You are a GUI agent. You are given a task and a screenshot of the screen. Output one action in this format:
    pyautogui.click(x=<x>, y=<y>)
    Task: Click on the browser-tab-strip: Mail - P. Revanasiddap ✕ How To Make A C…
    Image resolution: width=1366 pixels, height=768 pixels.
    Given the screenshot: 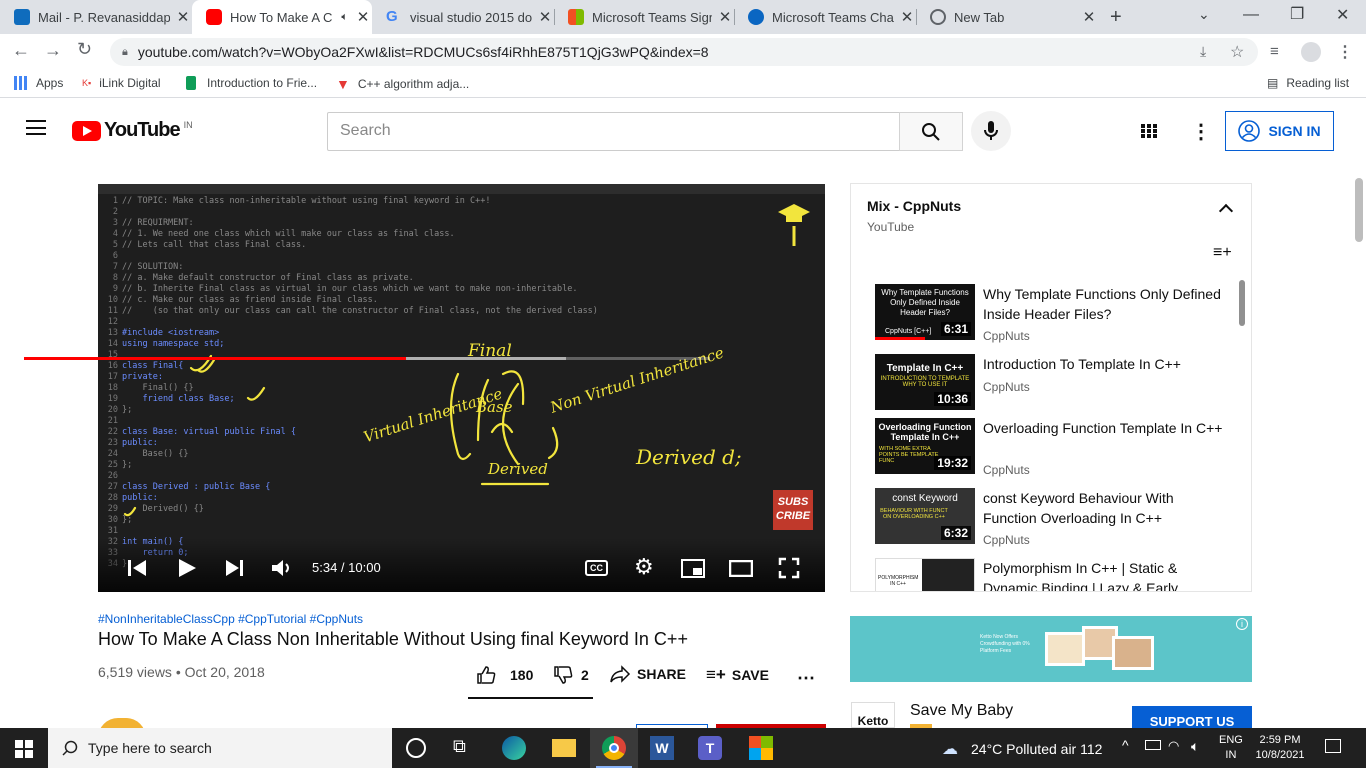 What is the action you would take?
    pyautogui.click(x=683, y=17)
    